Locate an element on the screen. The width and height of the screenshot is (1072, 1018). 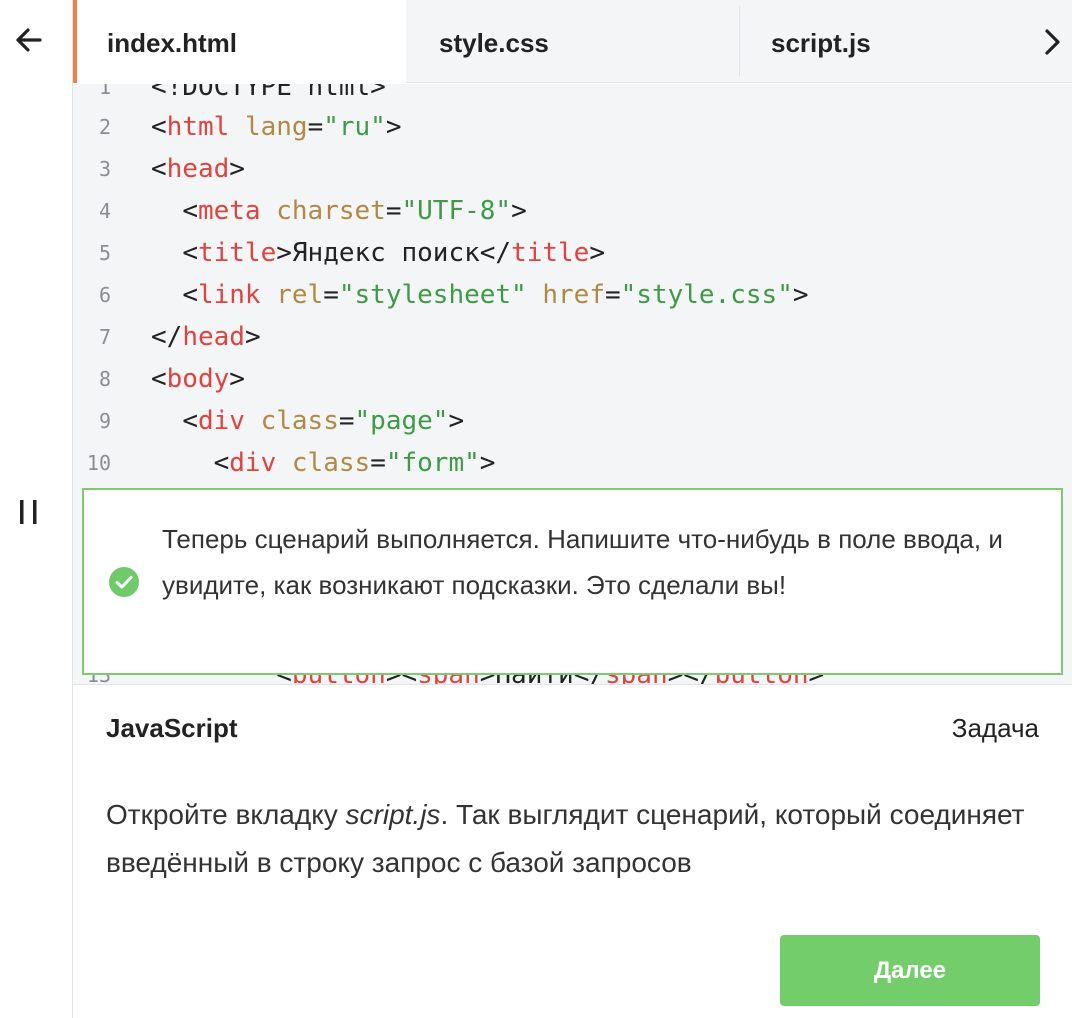
code-line: 10 <div class="form"> is located at coordinates (284, 463).